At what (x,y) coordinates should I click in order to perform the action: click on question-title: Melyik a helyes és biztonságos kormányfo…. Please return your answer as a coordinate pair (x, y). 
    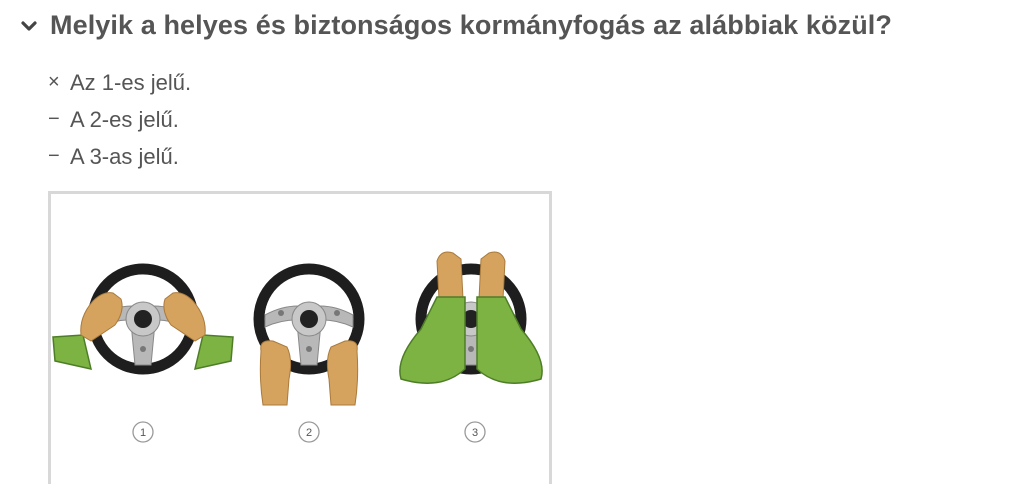
    Looking at the image, I should click on (471, 25).